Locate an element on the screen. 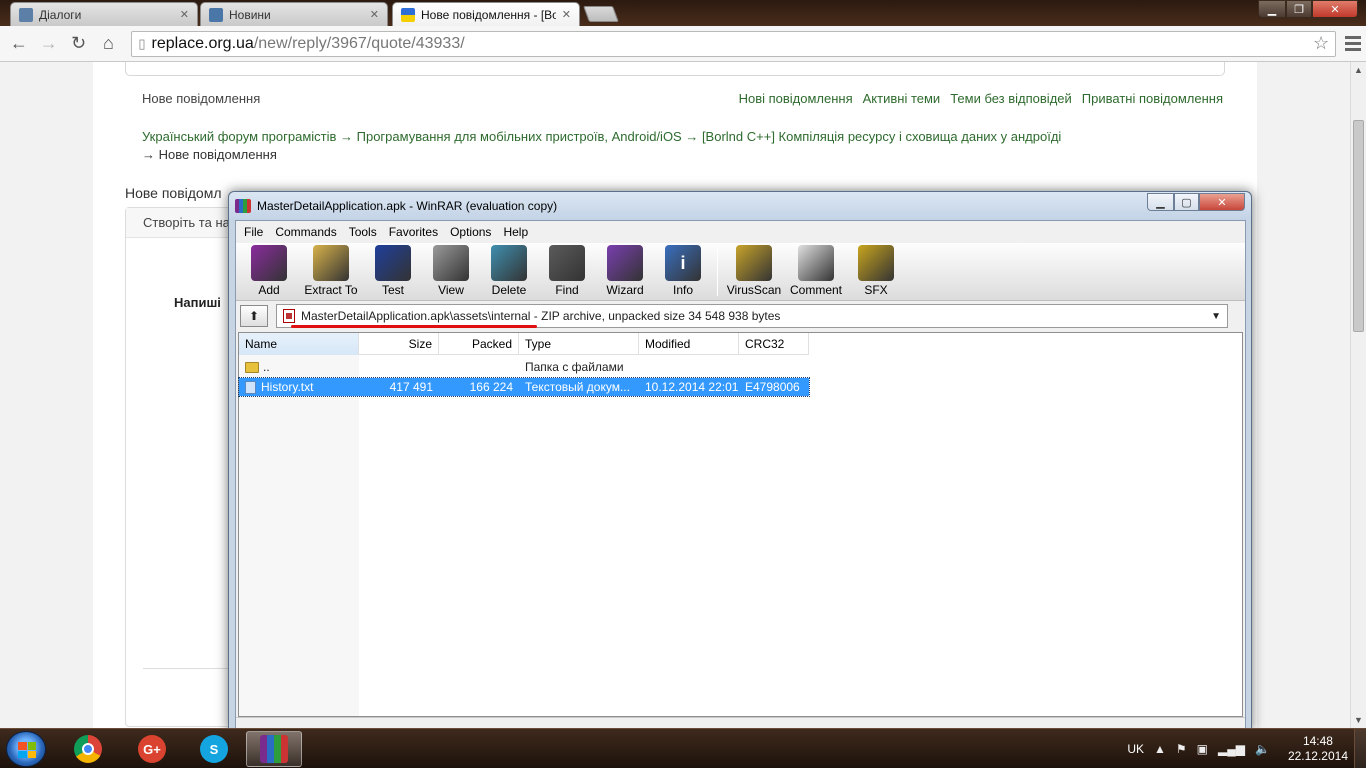 The image size is (1366, 768). breadcrumb-current: → Нове повідомлення is located at coordinates (209, 154).